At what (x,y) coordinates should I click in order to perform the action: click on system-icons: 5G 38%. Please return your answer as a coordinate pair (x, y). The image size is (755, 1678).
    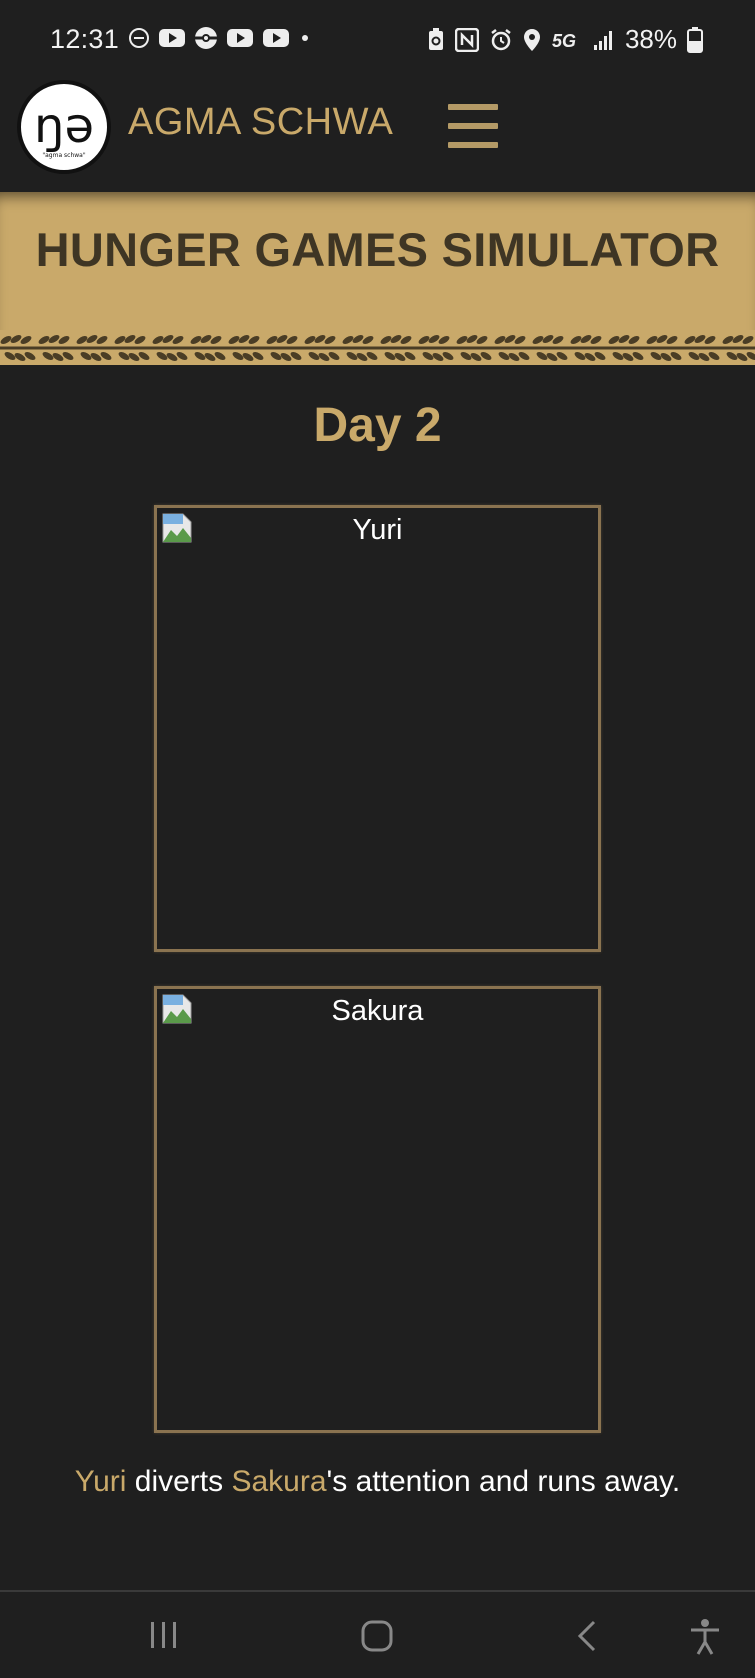
    Looking at the image, I should click on (565, 39).